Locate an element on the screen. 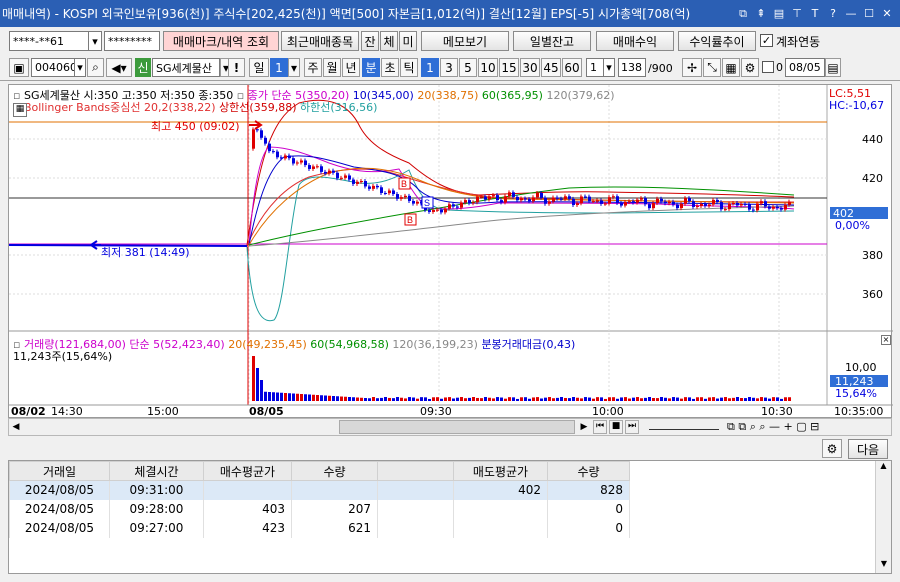  scroll-down-icon: ▼ is located at coordinates (884, 566).